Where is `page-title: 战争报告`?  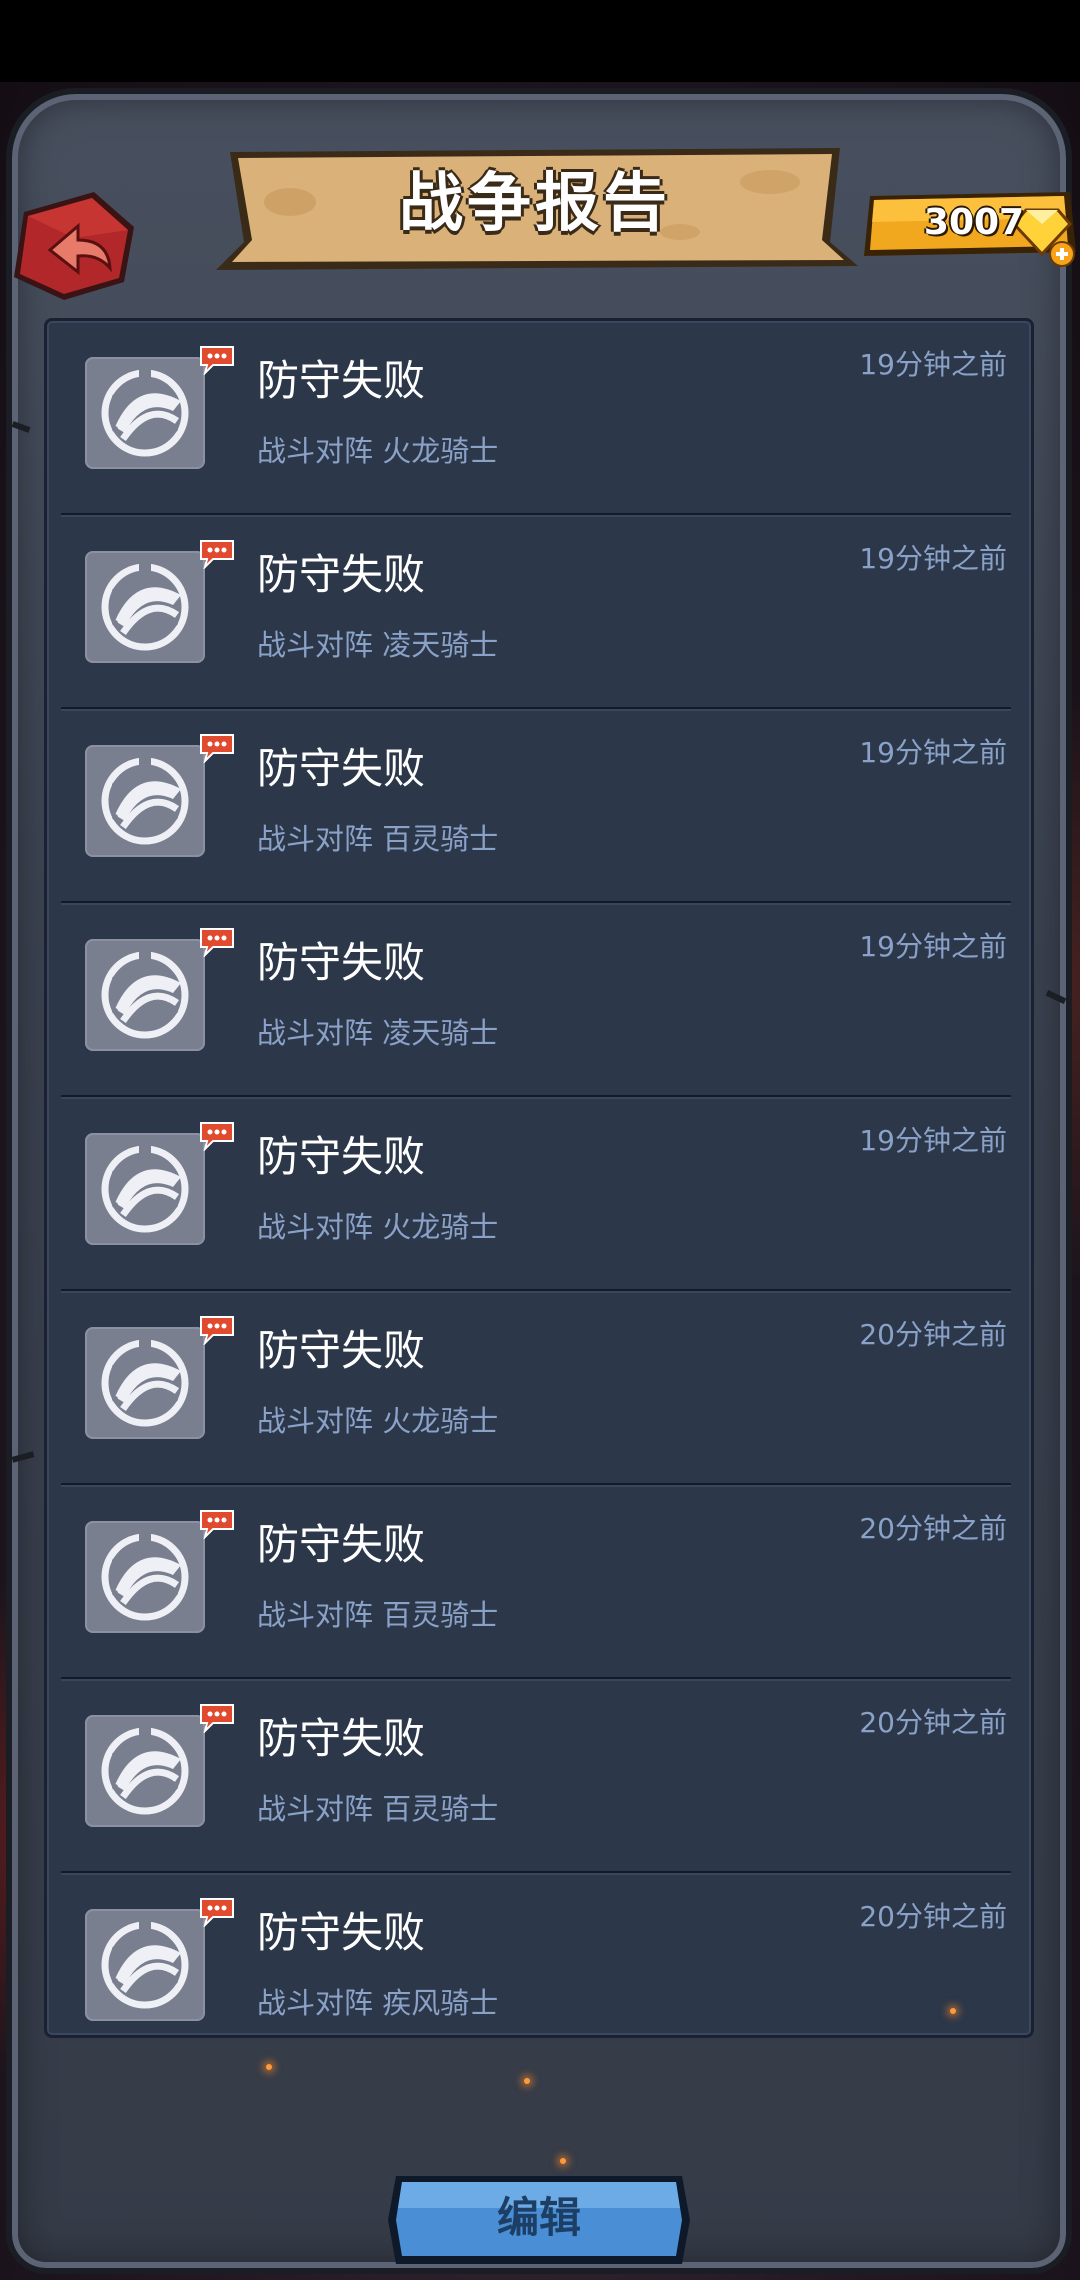 page-title: 战争报告 is located at coordinates (535, 204).